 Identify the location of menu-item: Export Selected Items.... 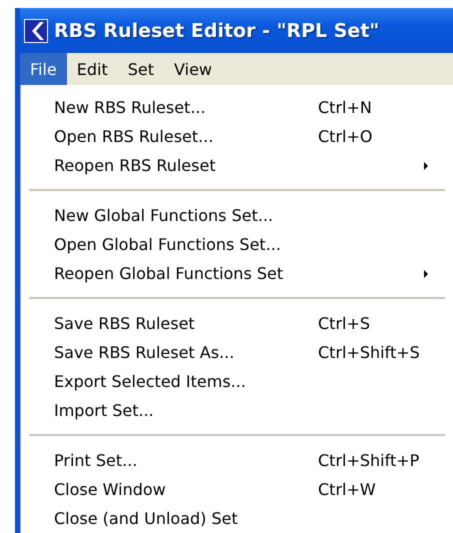
(237, 381).